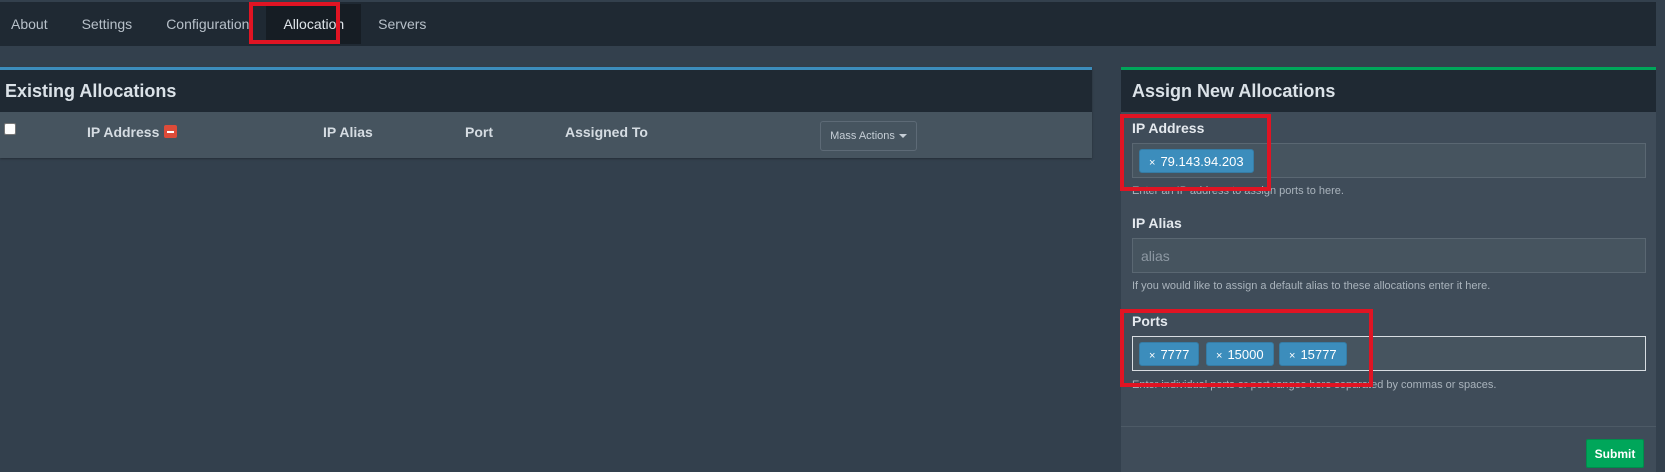 This screenshot has width=1665, height=472. I want to click on port-tag: × 15777, so click(1313, 354).